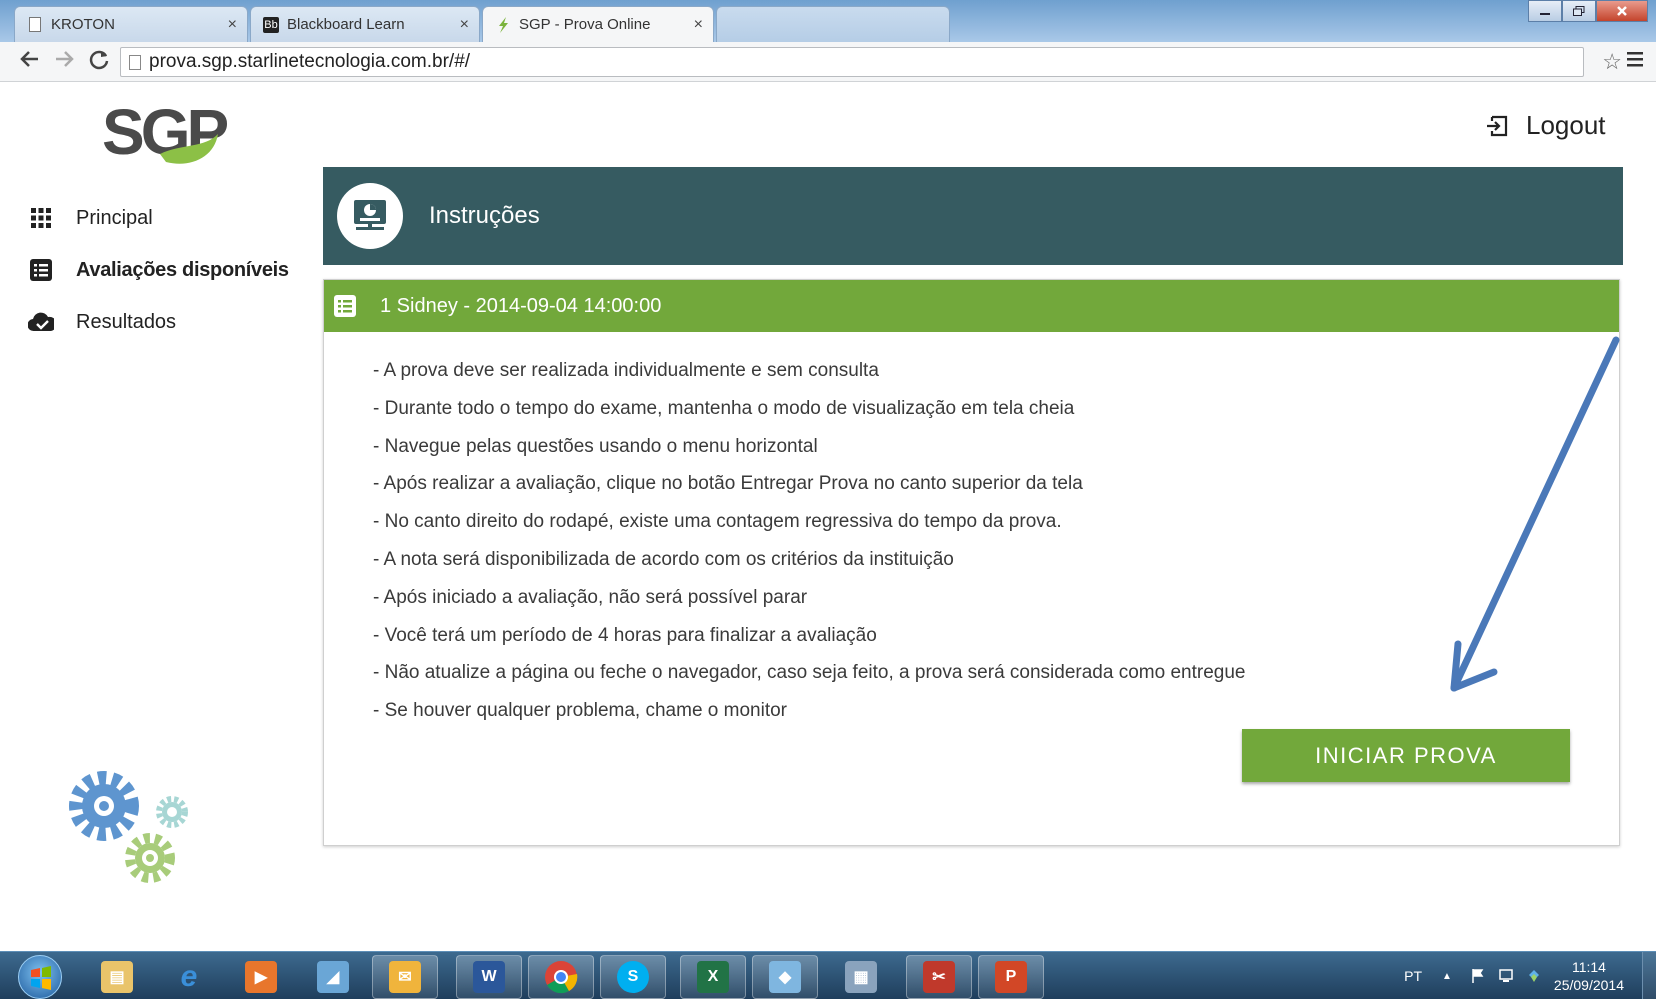  What do you see at coordinates (310, 61) in the screenshot?
I see `url-text: prova.sgp.starlinetecnologia.com.br/#/` at bounding box center [310, 61].